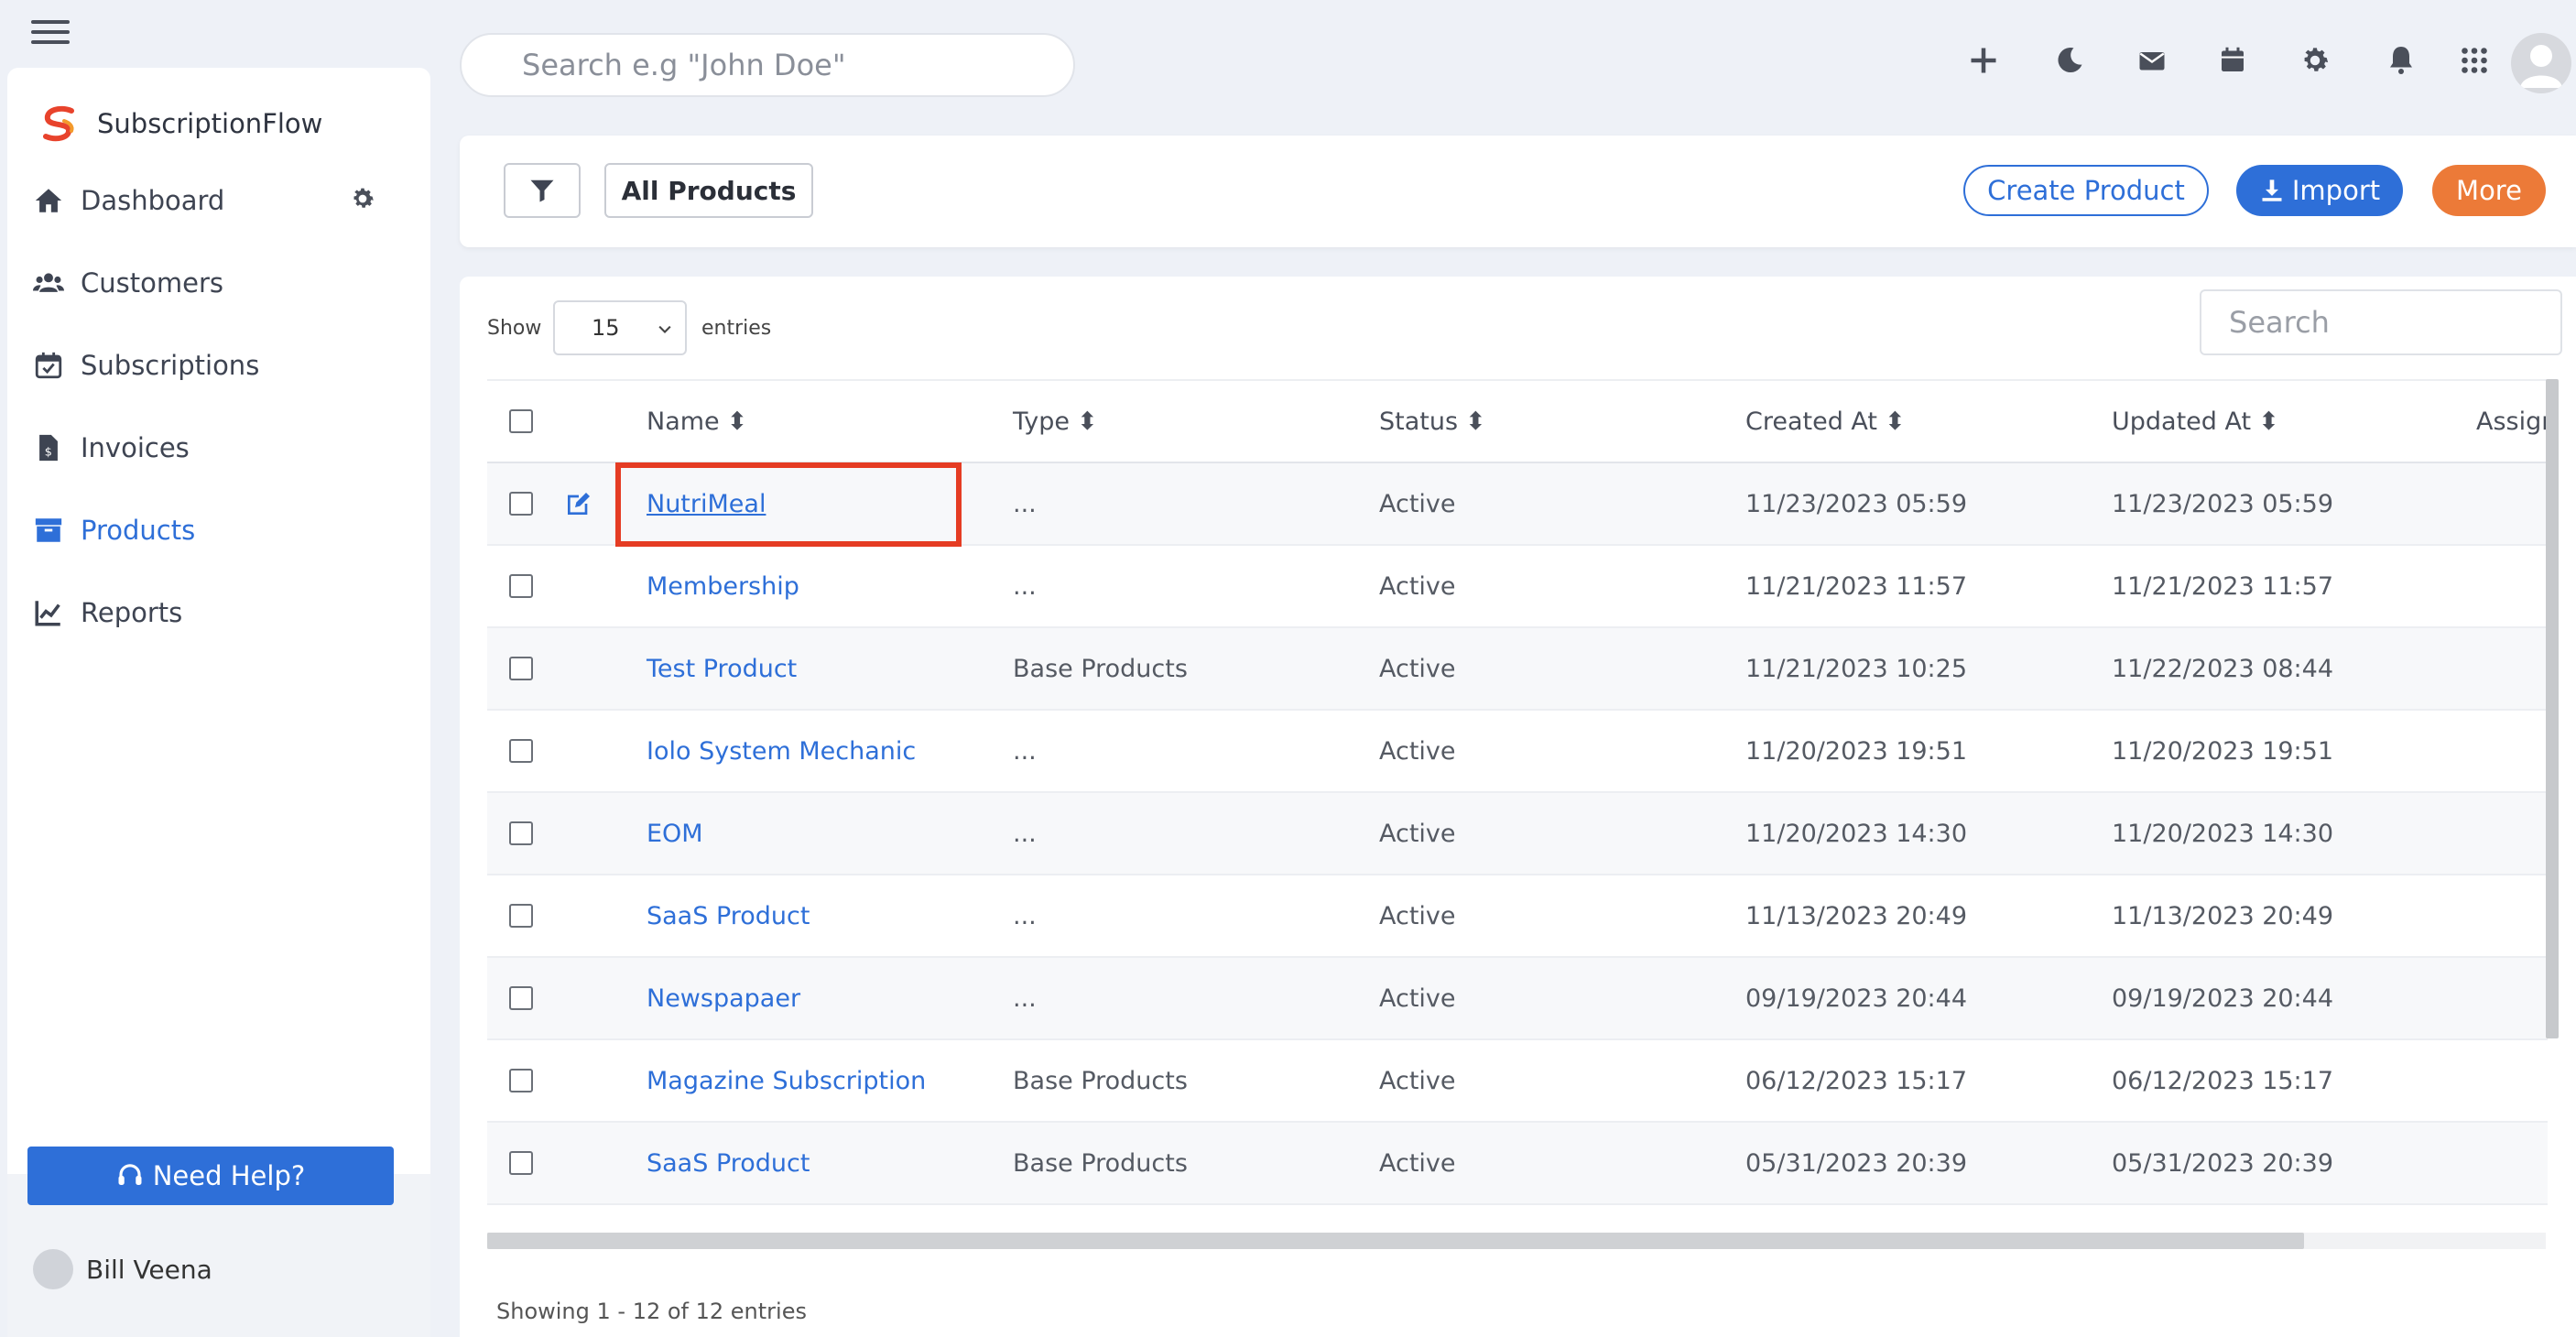 Image resolution: width=2576 pixels, height=1337 pixels. Describe the element at coordinates (723, 999) in the screenshot. I see `product-name-link: Newspapaer` at that location.